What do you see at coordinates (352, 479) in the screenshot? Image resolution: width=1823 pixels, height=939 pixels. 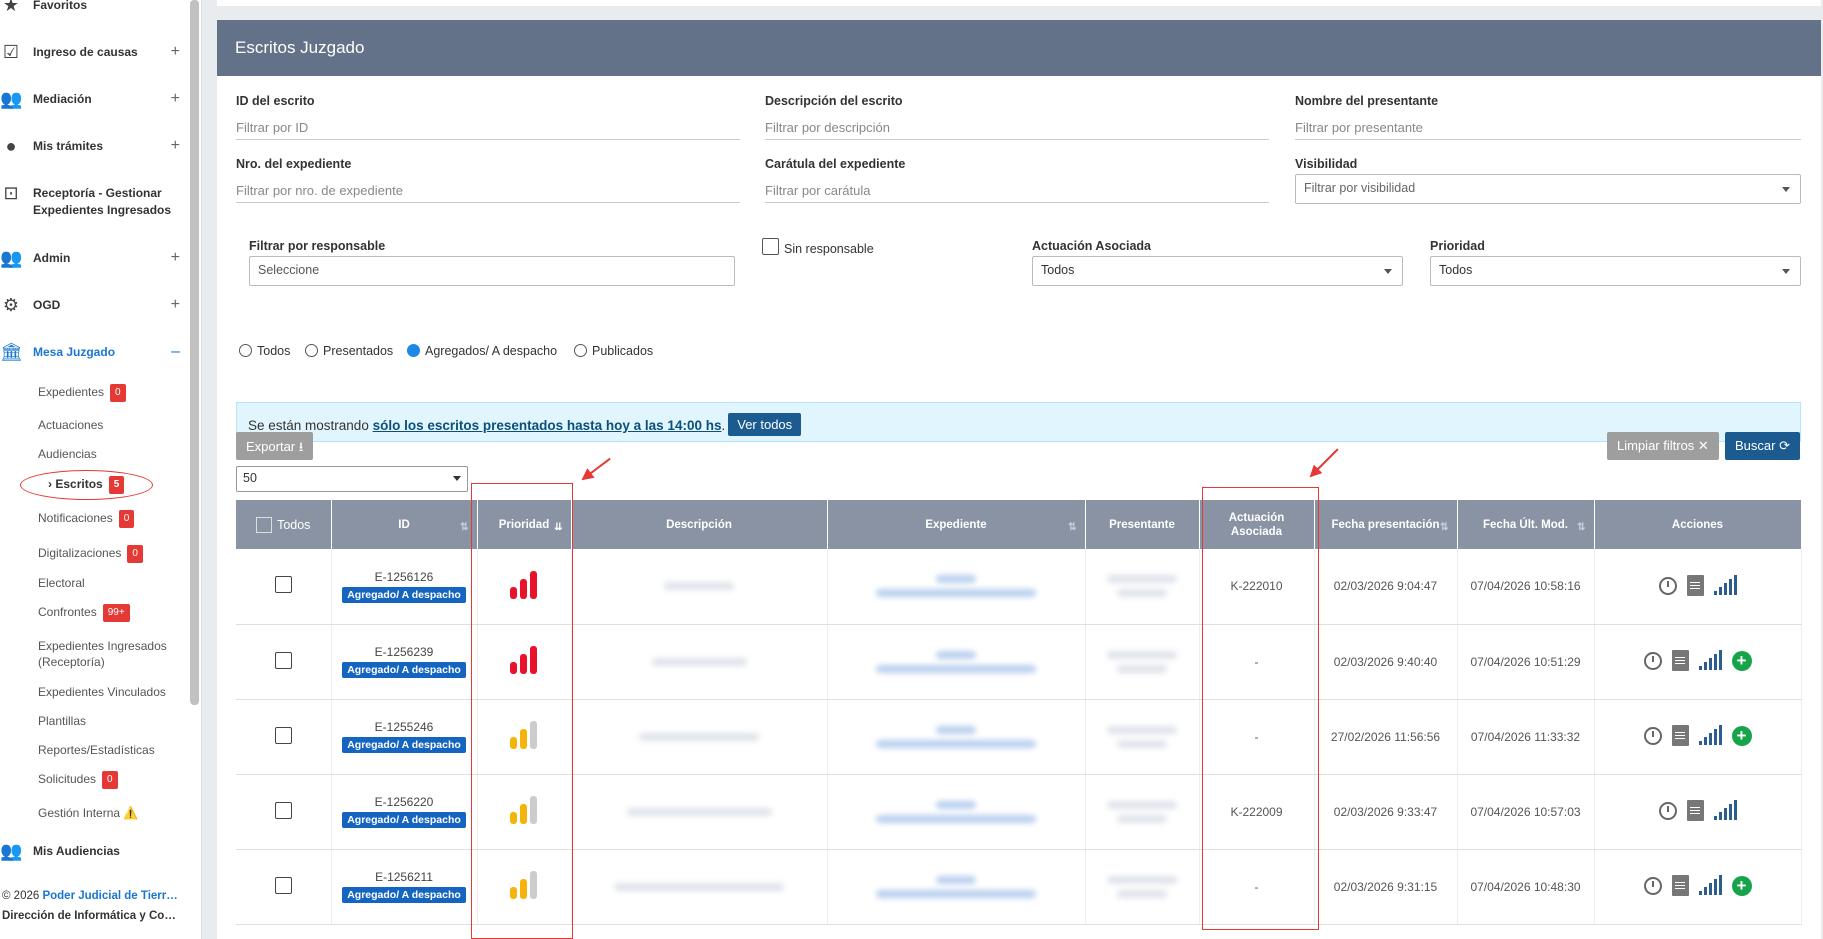 I see `page-size-select: 50` at bounding box center [352, 479].